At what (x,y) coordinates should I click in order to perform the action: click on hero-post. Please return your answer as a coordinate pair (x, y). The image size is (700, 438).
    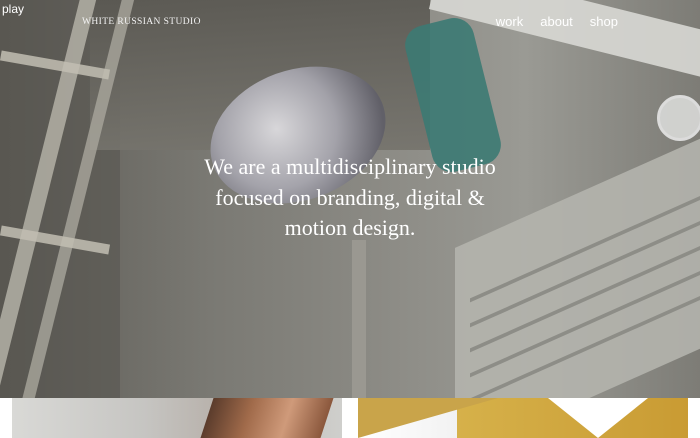
    Looking at the image, I should click on (359, 319).